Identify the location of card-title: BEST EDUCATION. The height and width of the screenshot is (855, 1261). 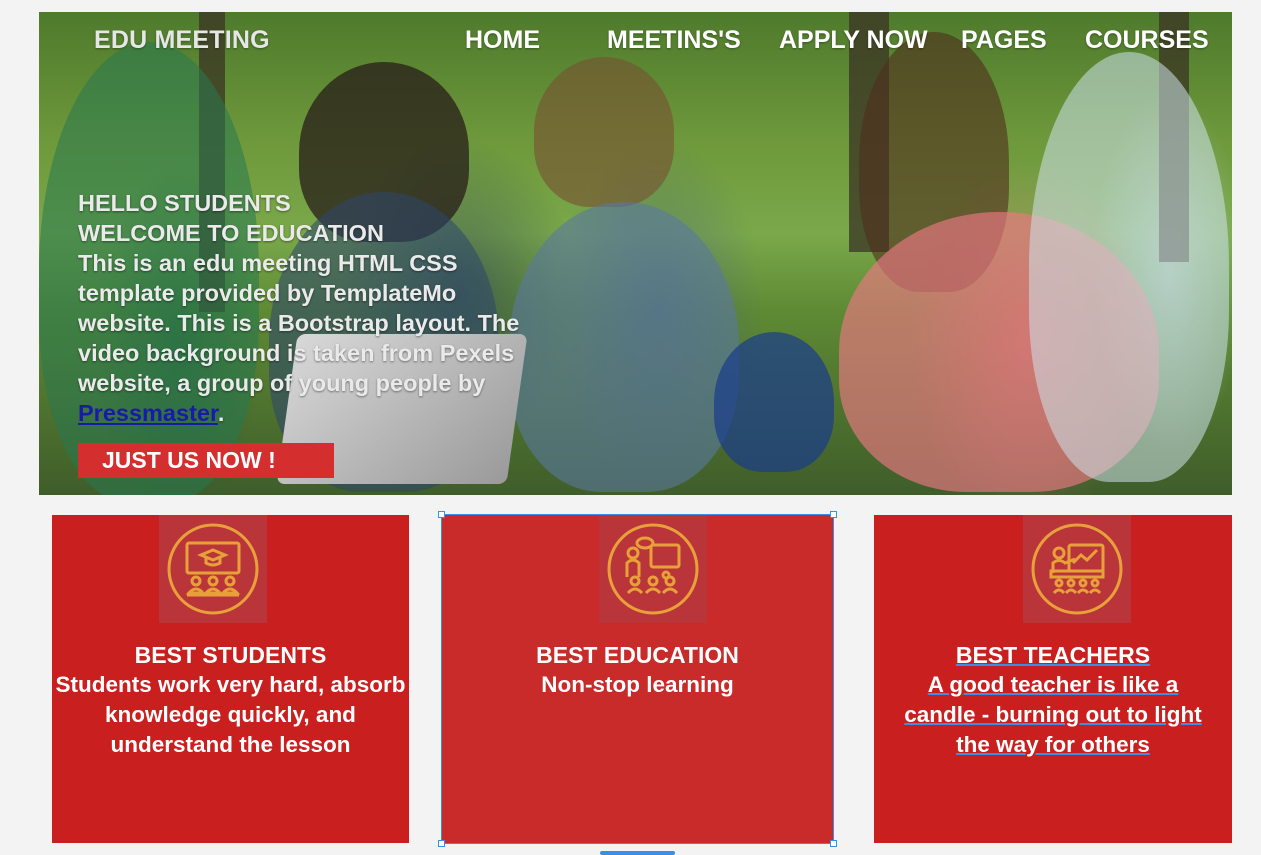
(637, 655).